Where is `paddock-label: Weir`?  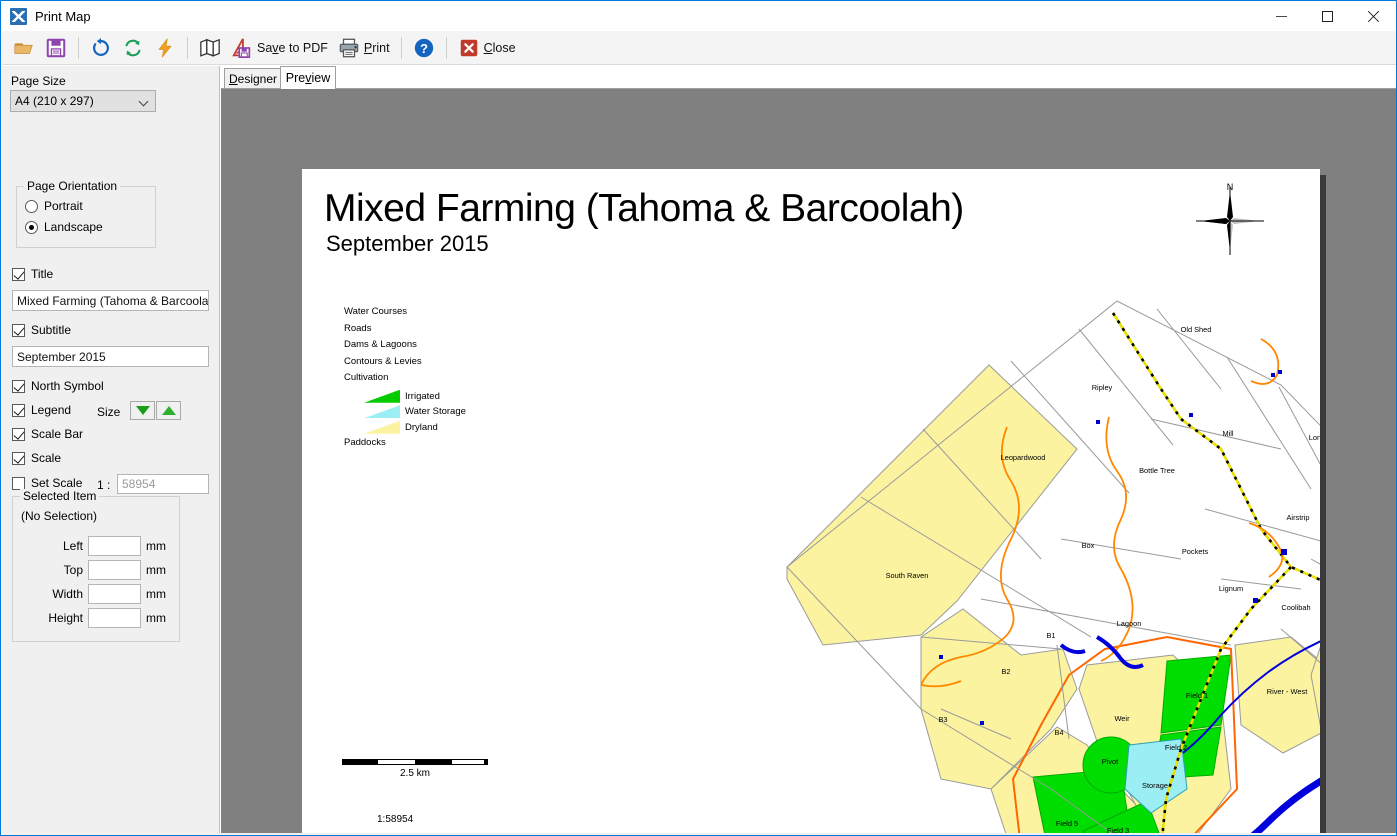 paddock-label: Weir is located at coordinates (1122, 718).